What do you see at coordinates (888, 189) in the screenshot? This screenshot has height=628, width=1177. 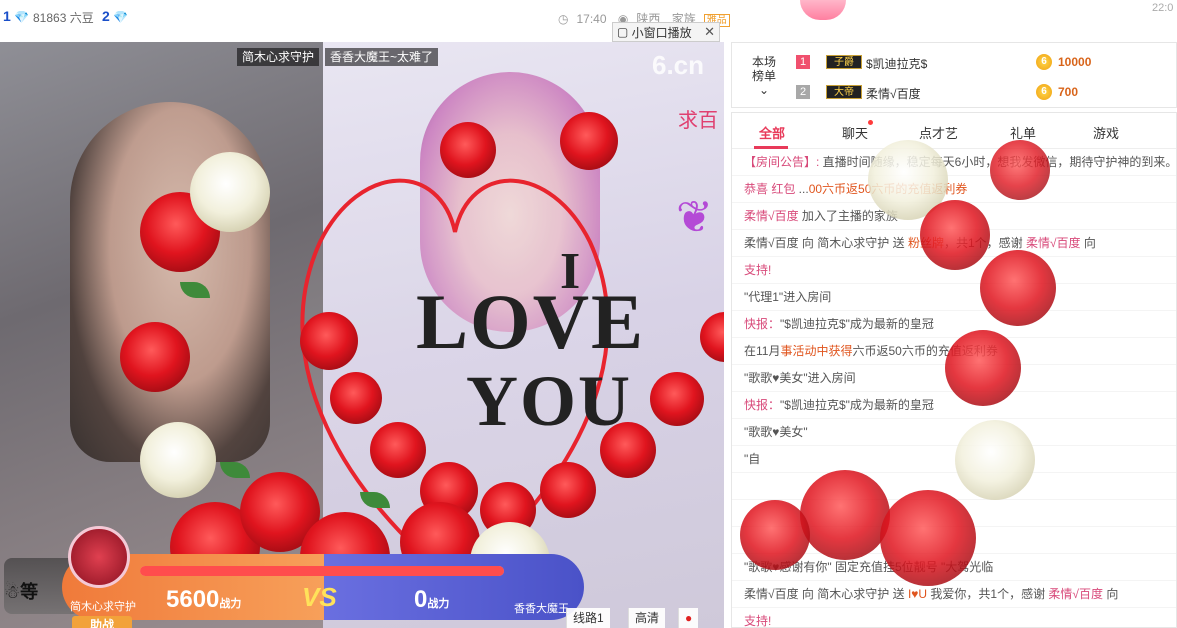 I see `chat-message-part: 00六币返50六币的充值返利券` at bounding box center [888, 189].